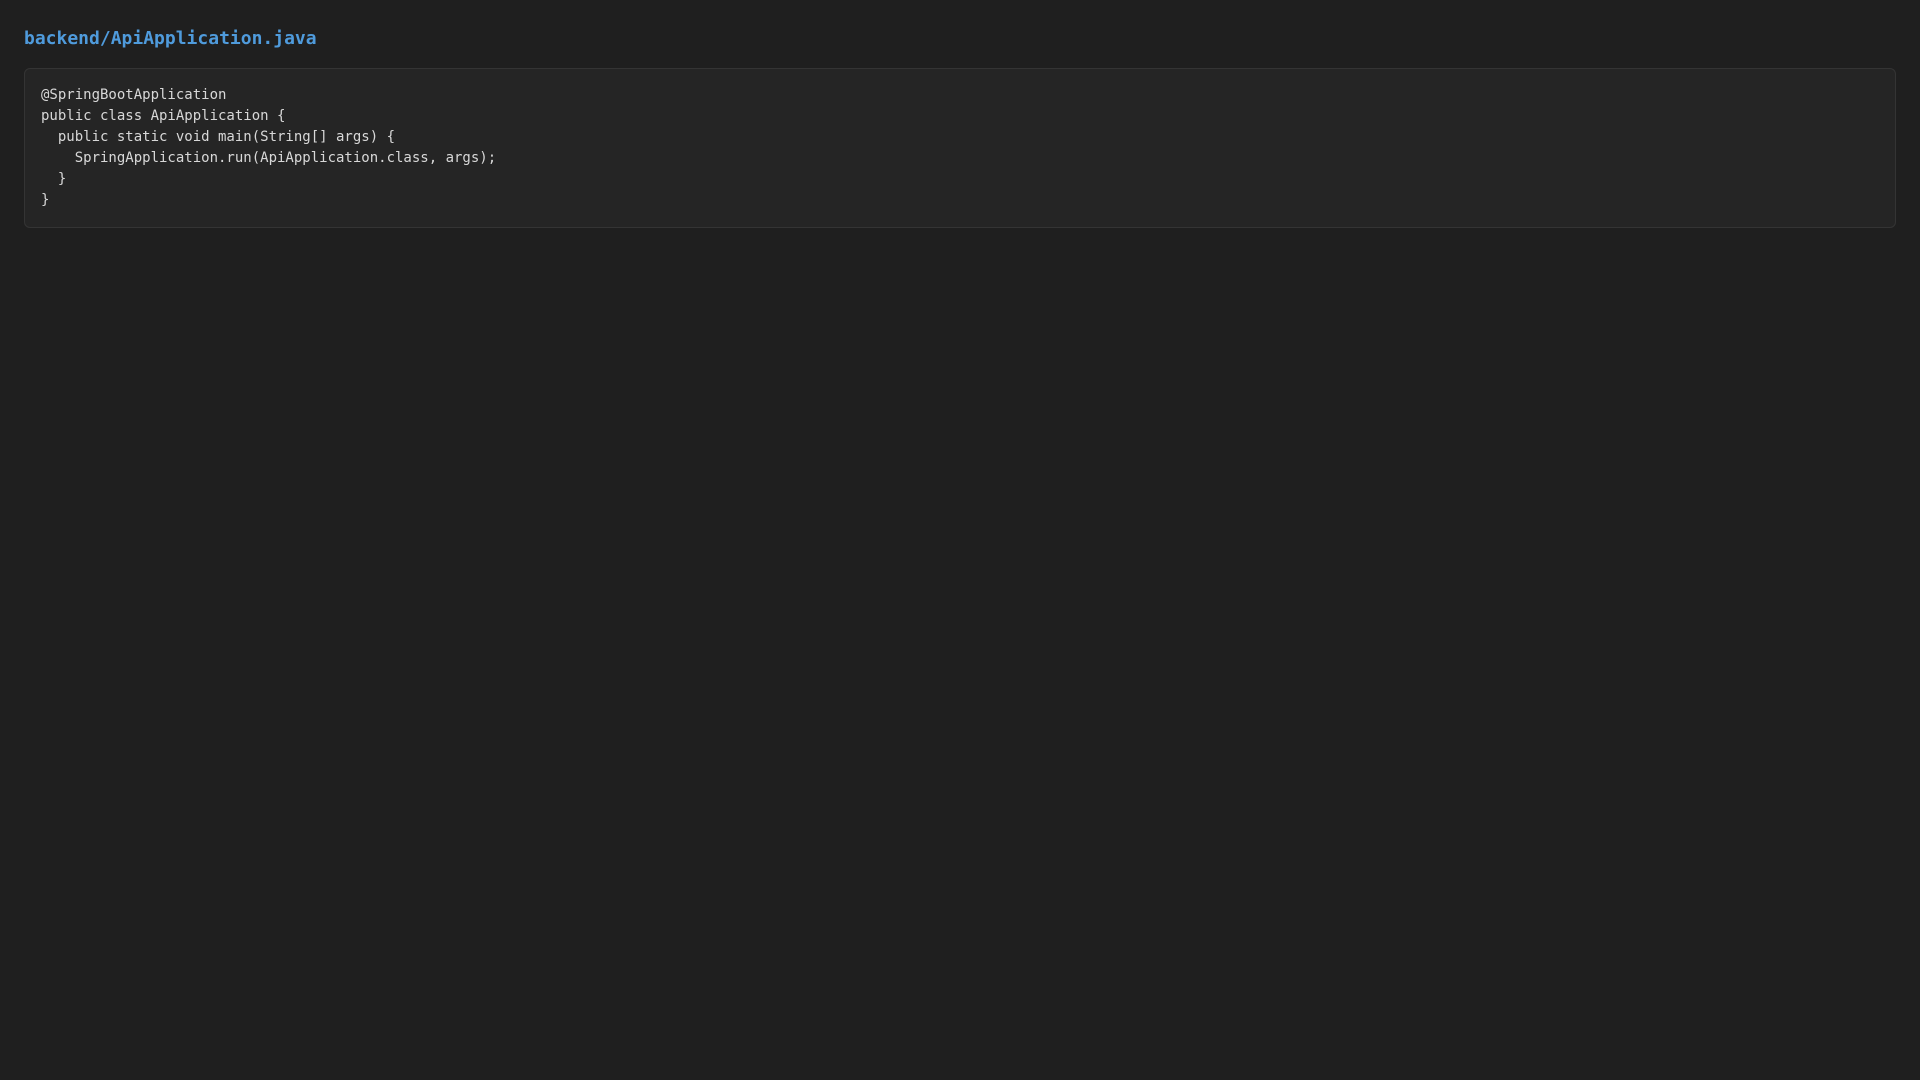  I want to click on file-title: backend/ApiApplication.java, so click(170, 38).